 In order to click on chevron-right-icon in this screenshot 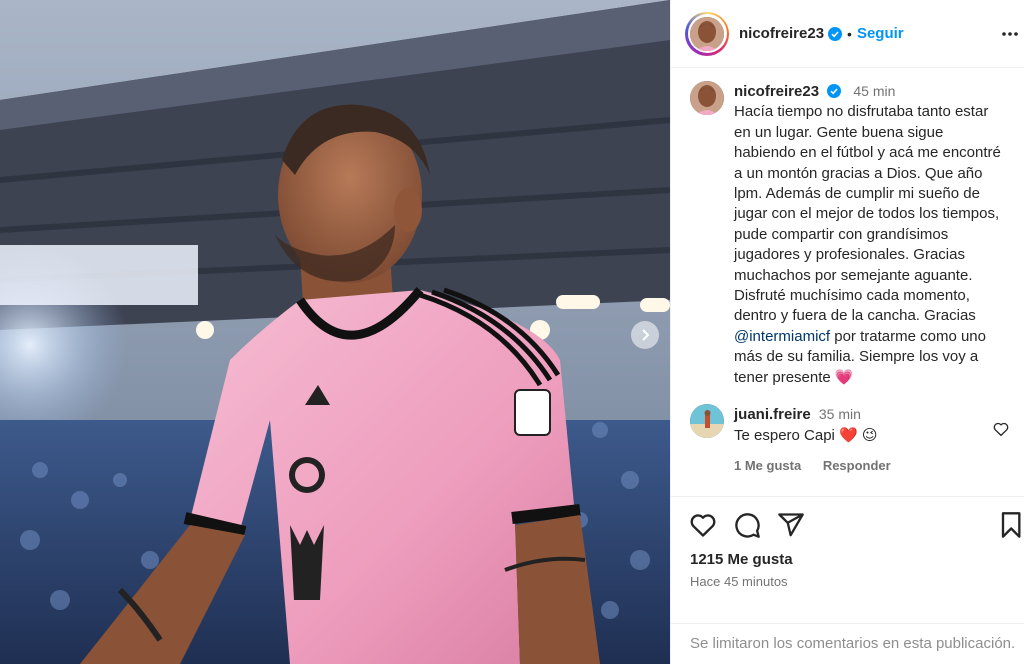, I will do `click(646, 335)`.